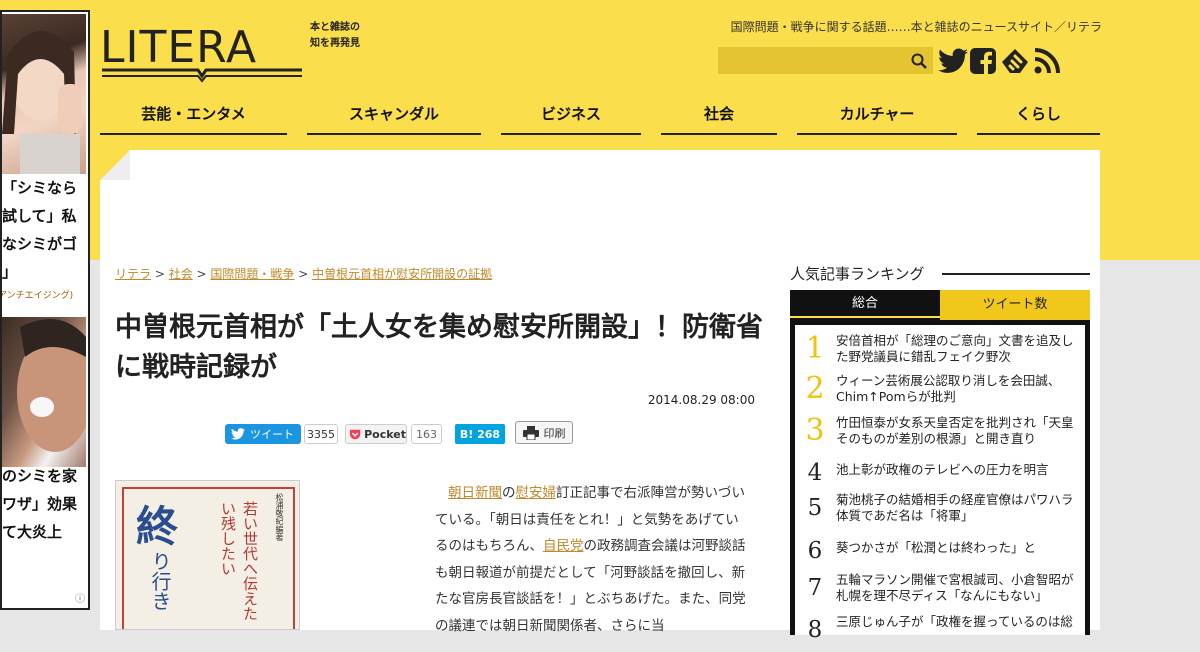 The height and width of the screenshot is (652, 1200). What do you see at coordinates (37, 296) in the screenshot?
I see `ad-category: アンチエイジング)` at bounding box center [37, 296].